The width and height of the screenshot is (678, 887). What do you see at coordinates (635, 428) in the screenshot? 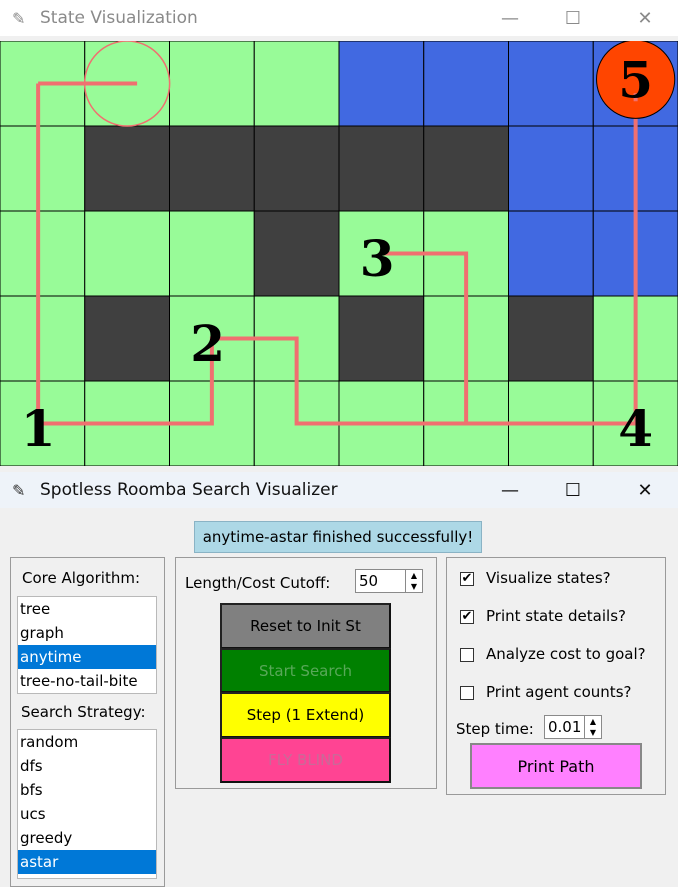
I see `step-marker: 4` at bounding box center [635, 428].